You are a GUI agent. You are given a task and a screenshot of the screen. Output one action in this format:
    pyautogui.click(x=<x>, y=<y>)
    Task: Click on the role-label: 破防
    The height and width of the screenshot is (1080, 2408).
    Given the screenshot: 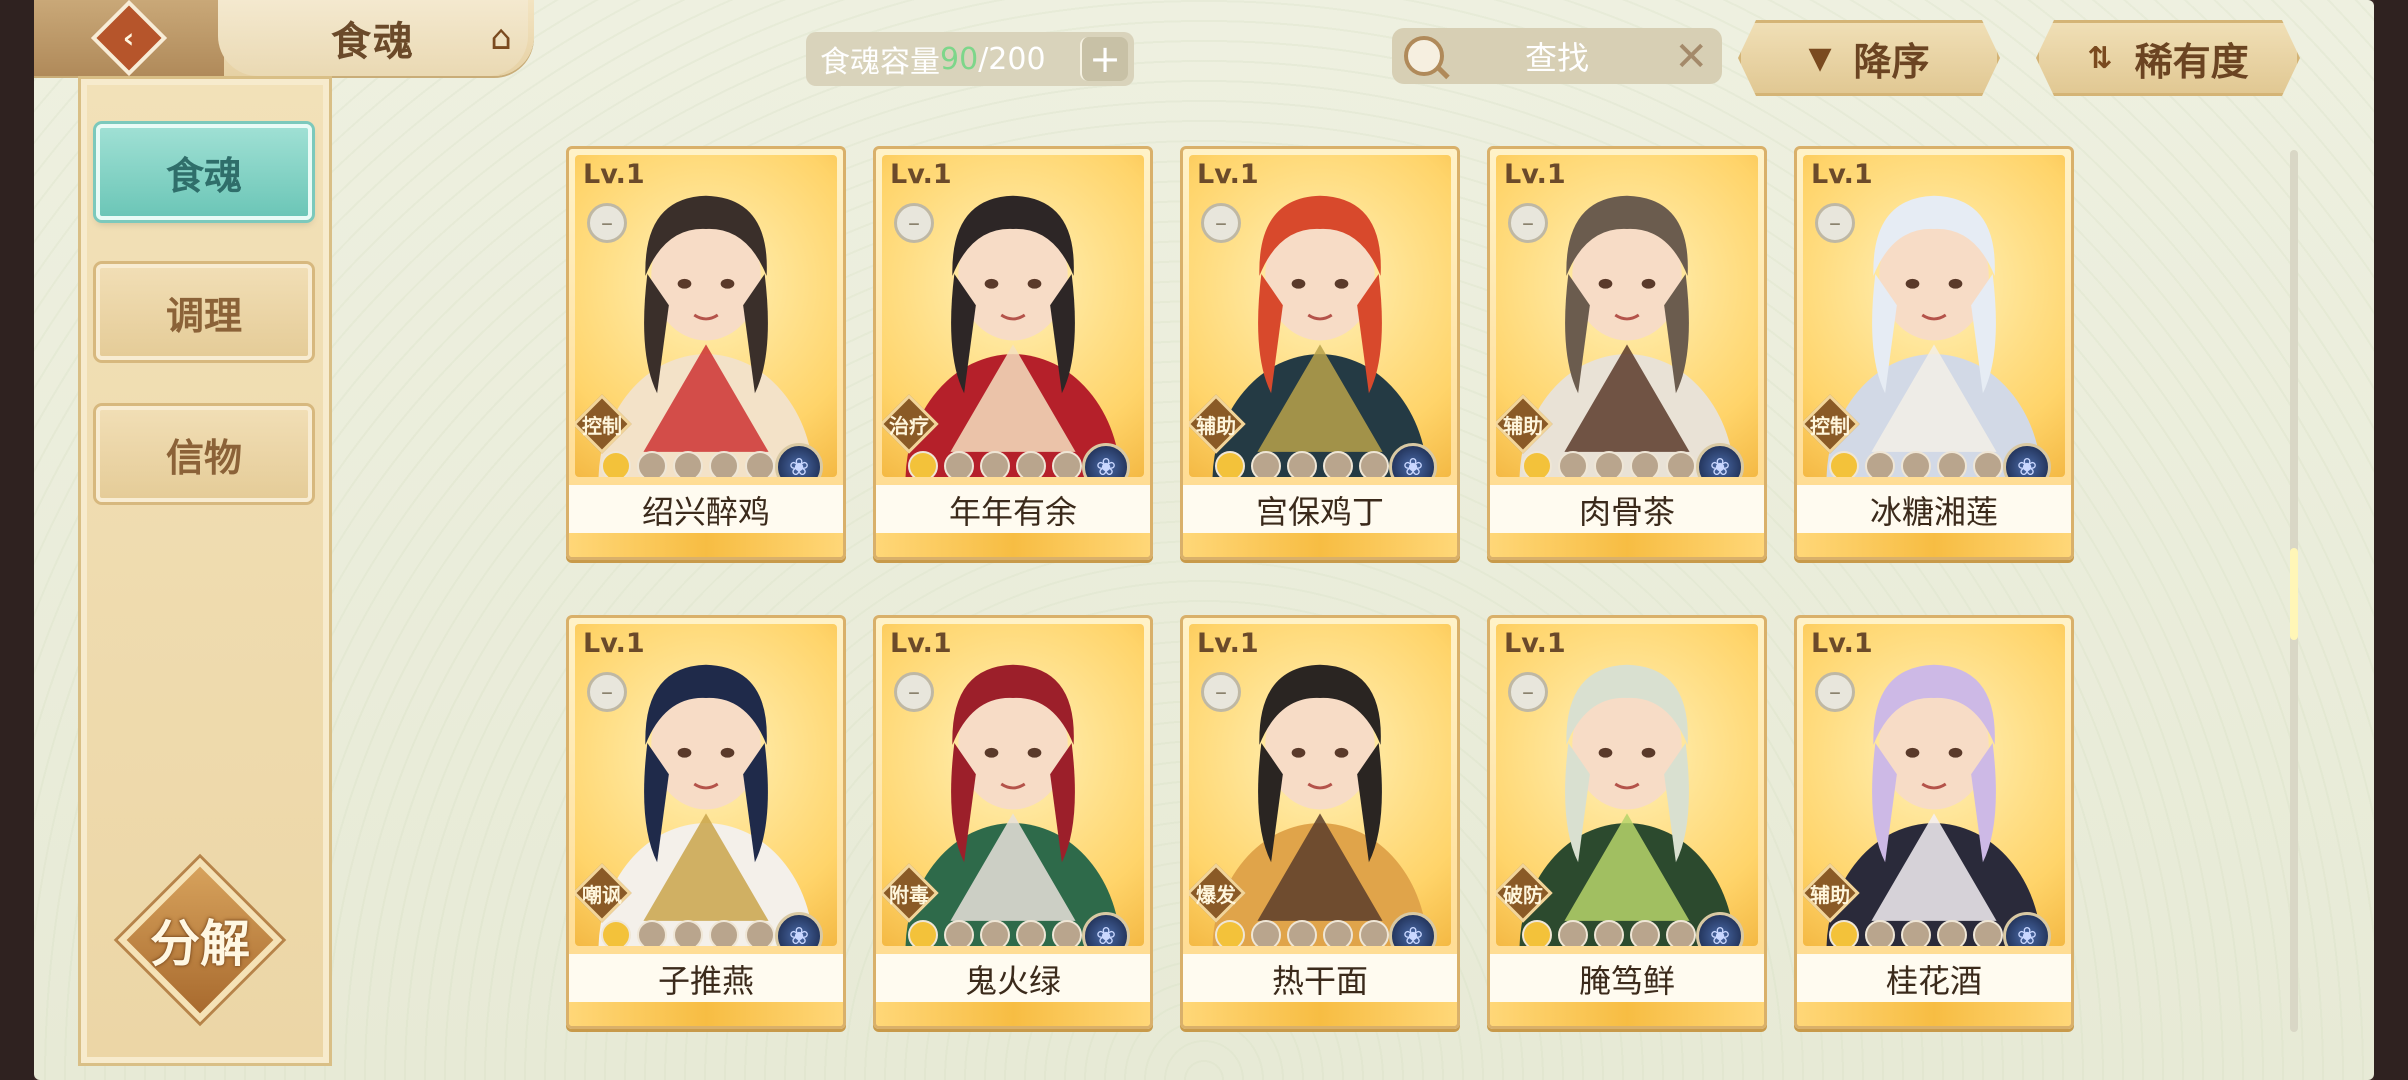 What is the action you would take?
    pyautogui.click(x=1523, y=894)
    